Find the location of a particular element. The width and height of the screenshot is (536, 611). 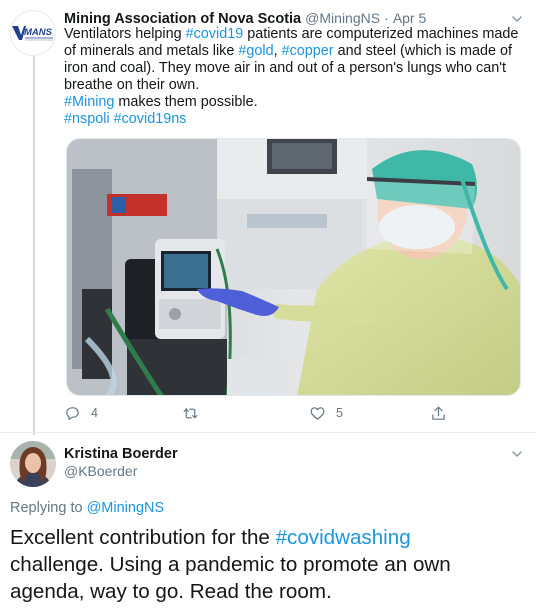

hashtag-mining: #Mining is located at coordinates (89, 102).